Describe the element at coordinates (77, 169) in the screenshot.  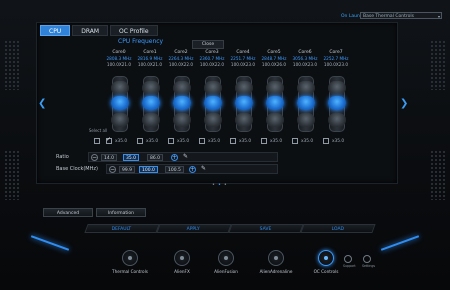
I see `base-clock-label: Base Clock(MHz)` at that location.